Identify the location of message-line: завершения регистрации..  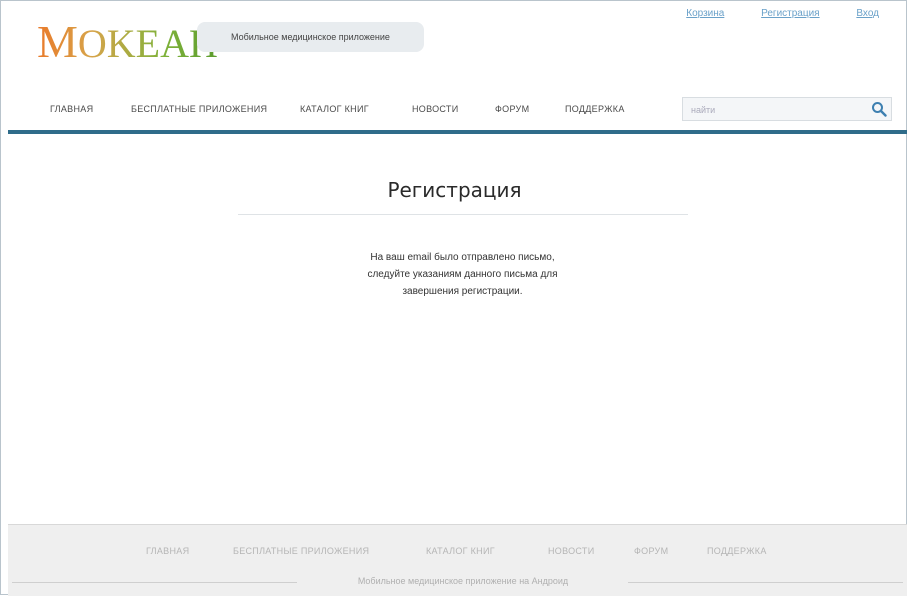
(462, 291).